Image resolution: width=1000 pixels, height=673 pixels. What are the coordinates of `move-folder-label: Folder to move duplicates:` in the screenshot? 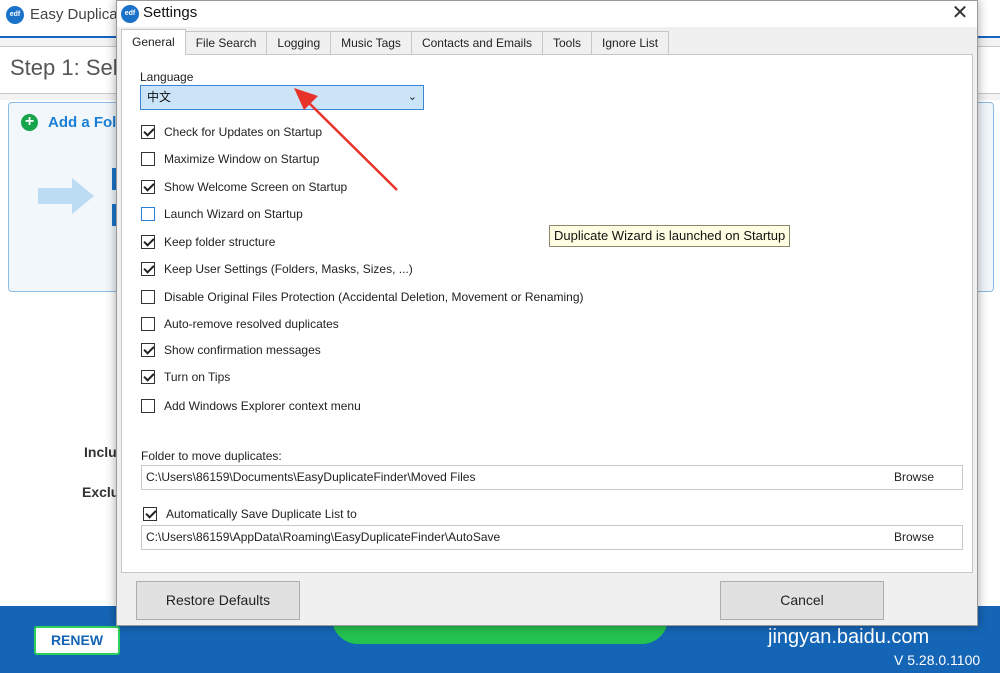 It's located at (211, 456).